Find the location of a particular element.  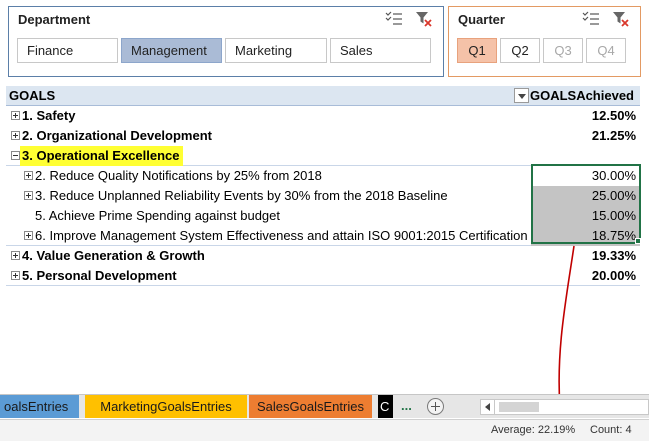

status-count: Count: 4 is located at coordinates (611, 430).